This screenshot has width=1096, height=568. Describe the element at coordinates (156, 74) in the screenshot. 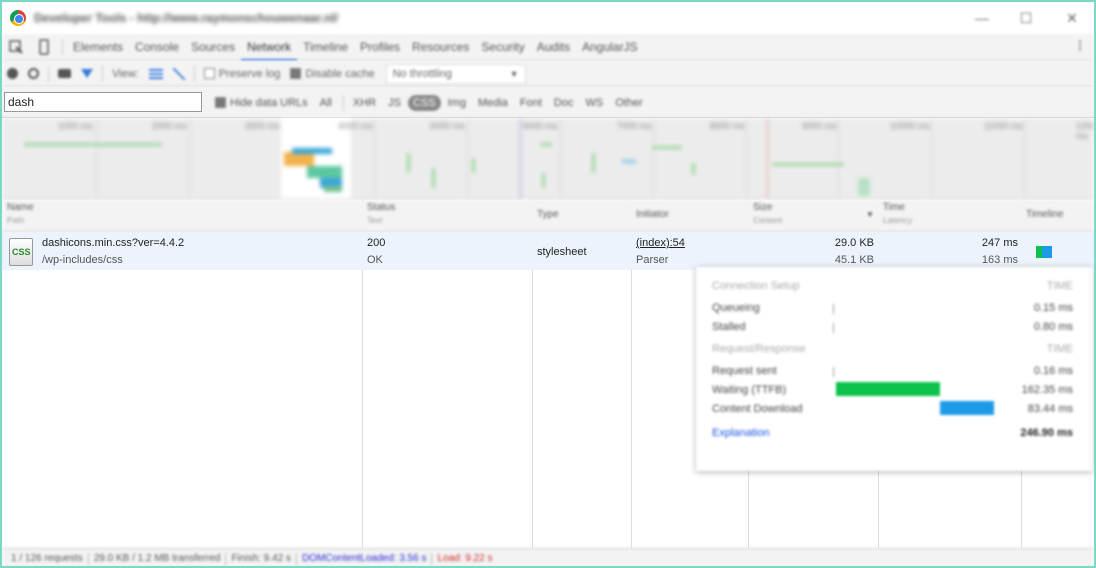

I see `large-rows-button` at that location.